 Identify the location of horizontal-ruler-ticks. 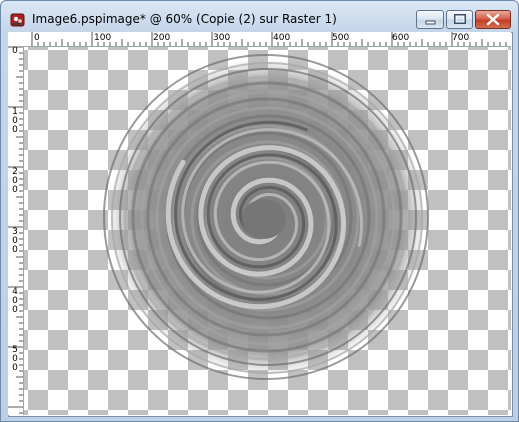
(269, 39).